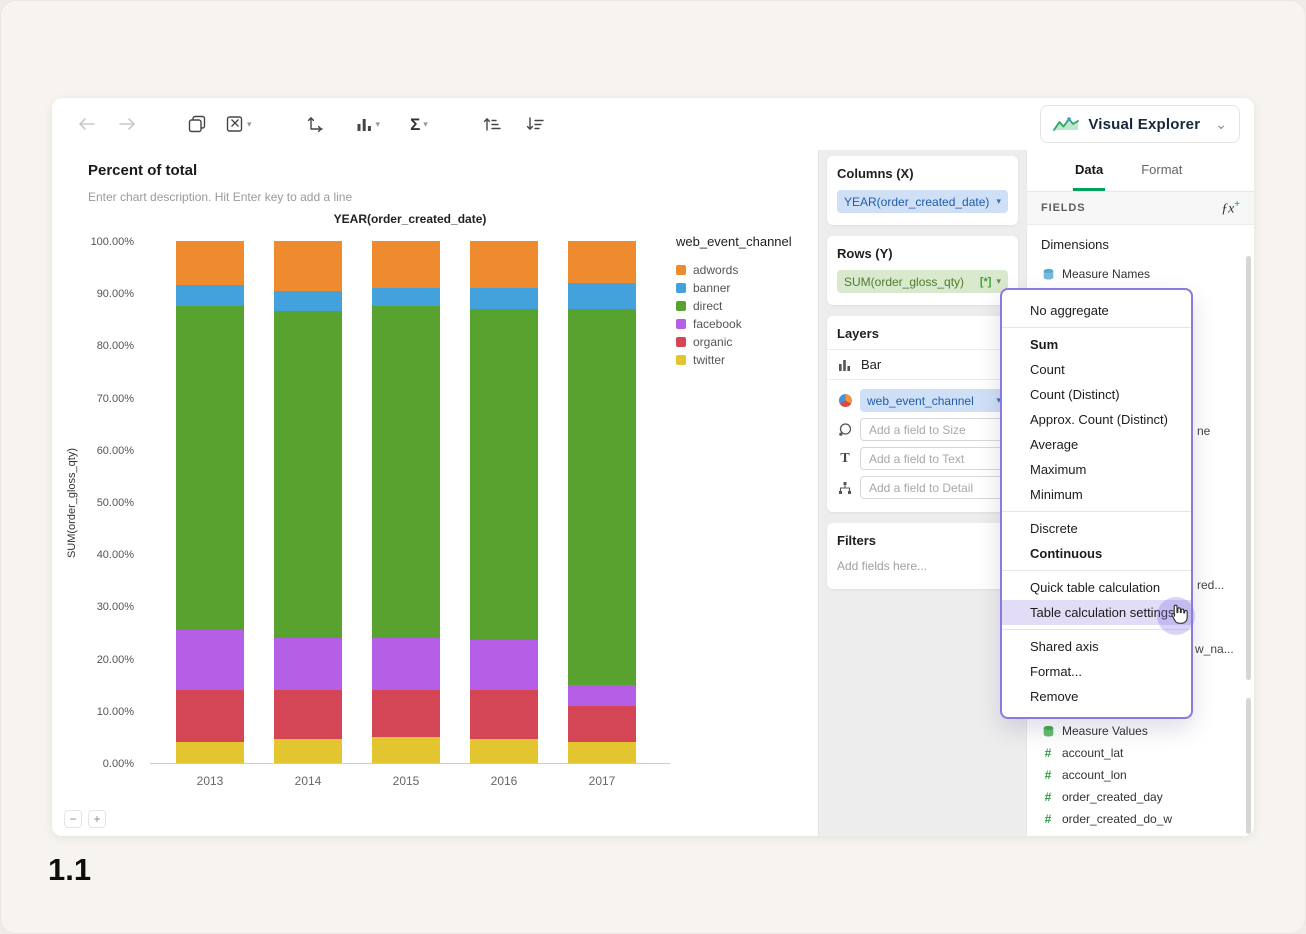 Image resolution: width=1306 pixels, height=934 pixels. Describe the element at coordinates (1096, 369) in the screenshot. I see `menu-item-count: Count` at that location.